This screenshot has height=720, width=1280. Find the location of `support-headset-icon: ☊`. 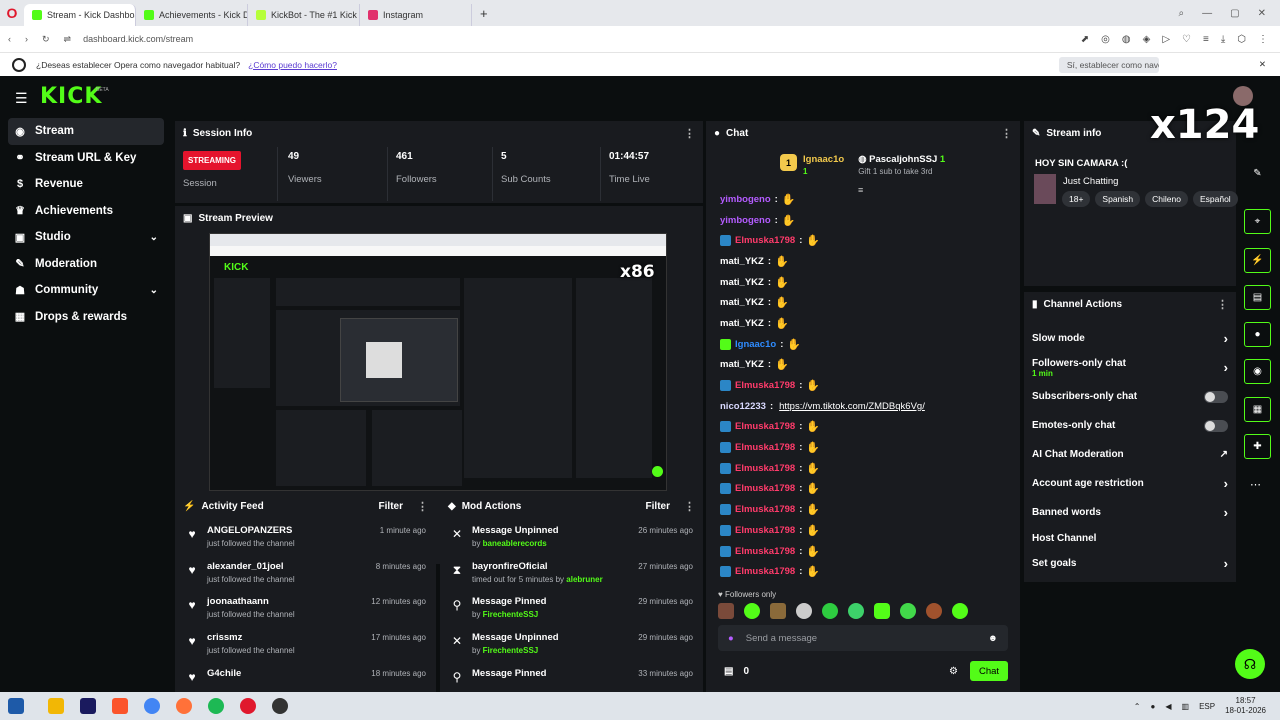

support-headset-icon: ☊ is located at coordinates (1250, 664).